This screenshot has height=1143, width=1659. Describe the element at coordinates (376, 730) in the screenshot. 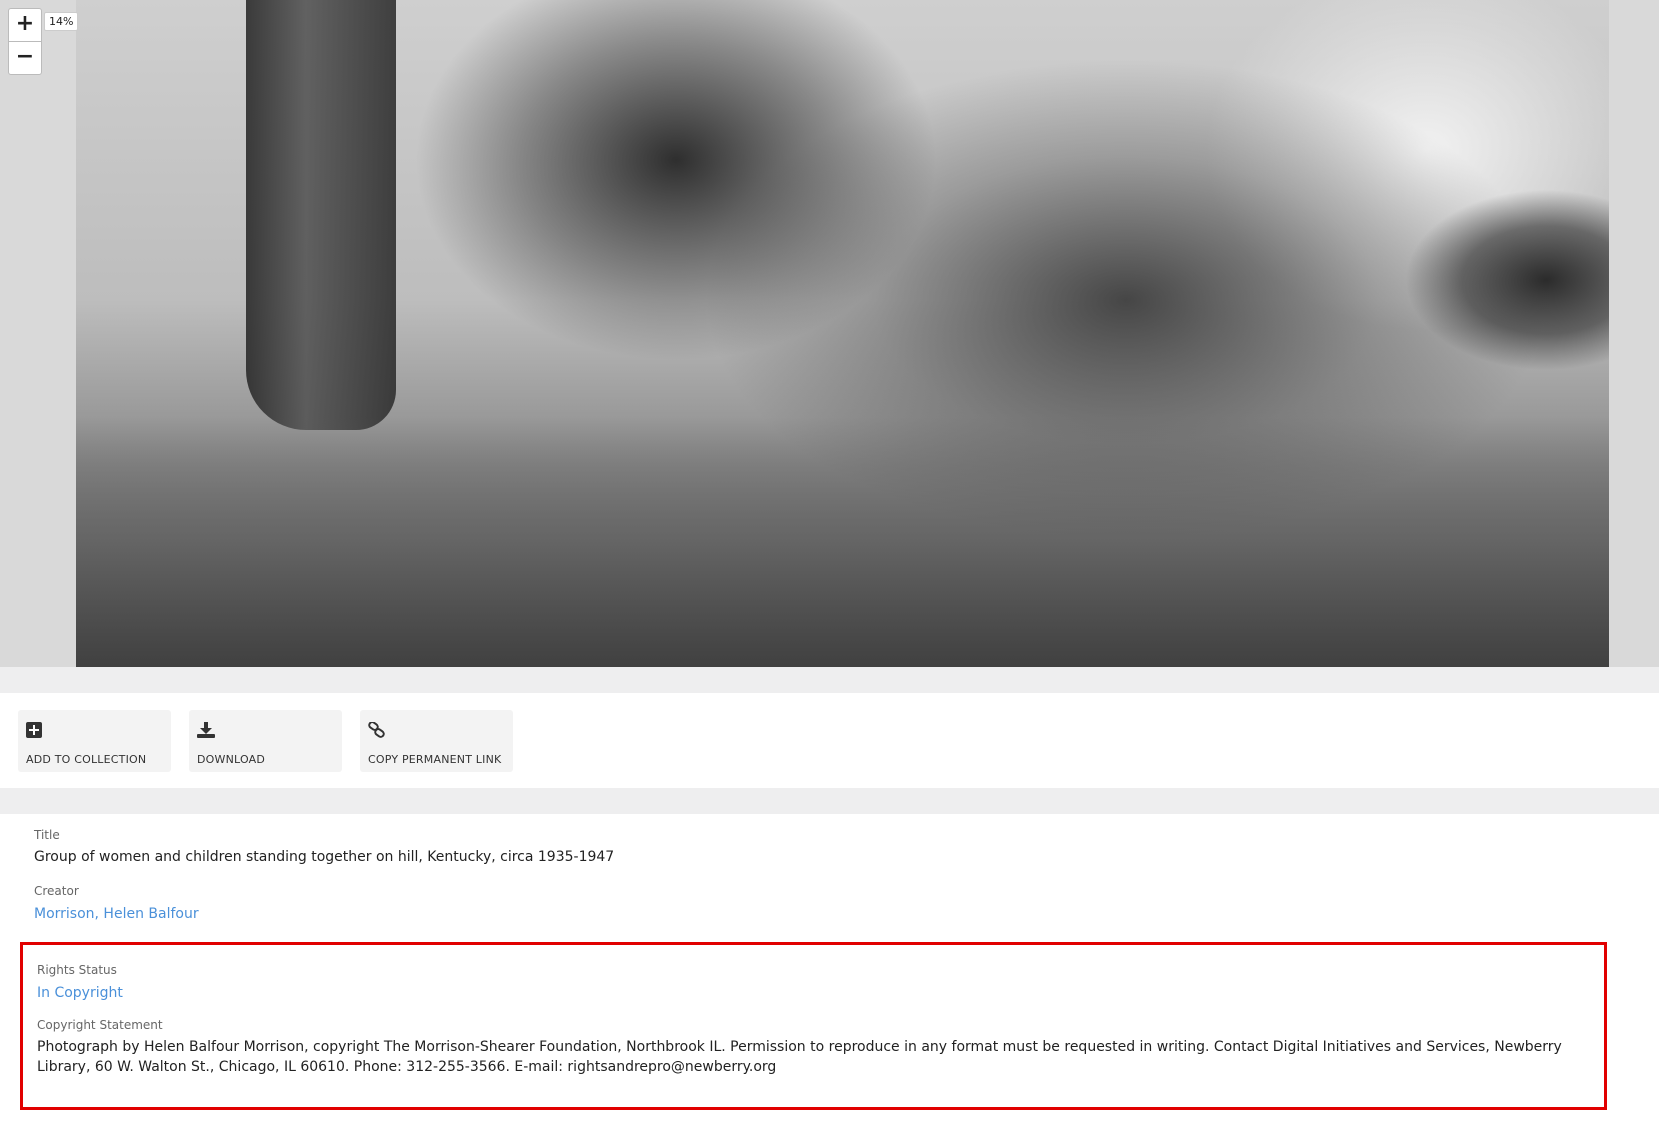

I see `link-icon` at that location.